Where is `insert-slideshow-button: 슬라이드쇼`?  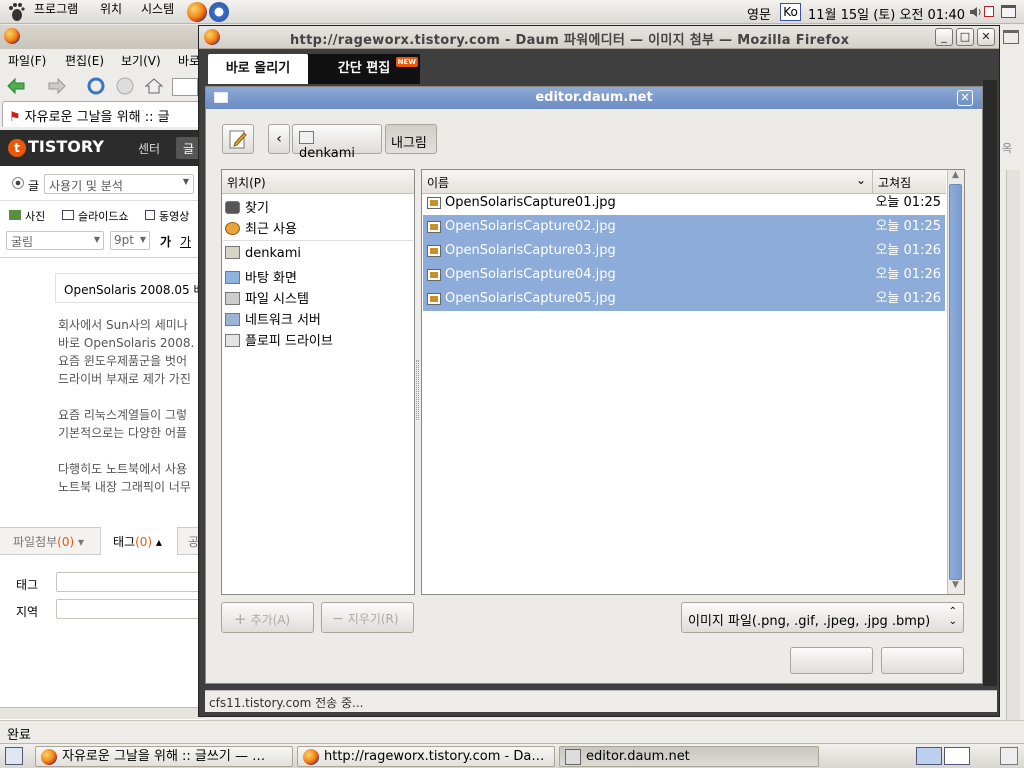
insert-slideshow-button: 슬라이드쇼 is located at coordinates (95, 216).